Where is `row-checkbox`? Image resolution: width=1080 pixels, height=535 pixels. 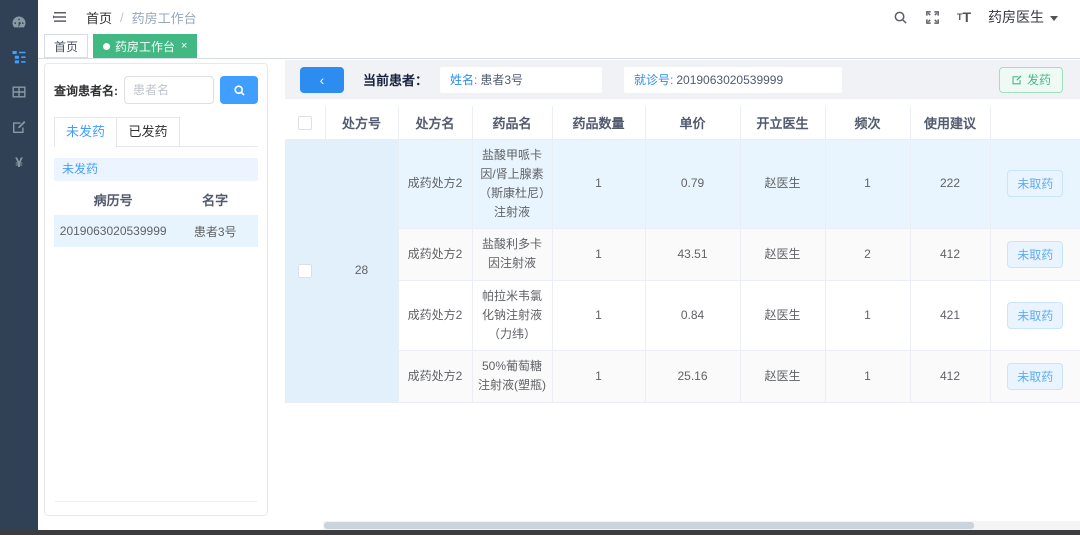 row-checkbox is located at coordinates (304, 270).